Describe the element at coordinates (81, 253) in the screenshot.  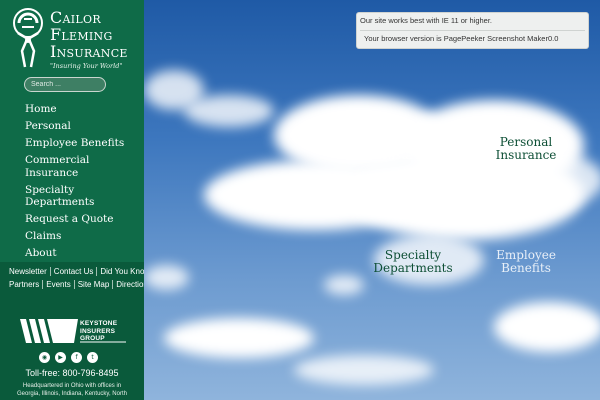
I see `nav-item-about: About` at that location.